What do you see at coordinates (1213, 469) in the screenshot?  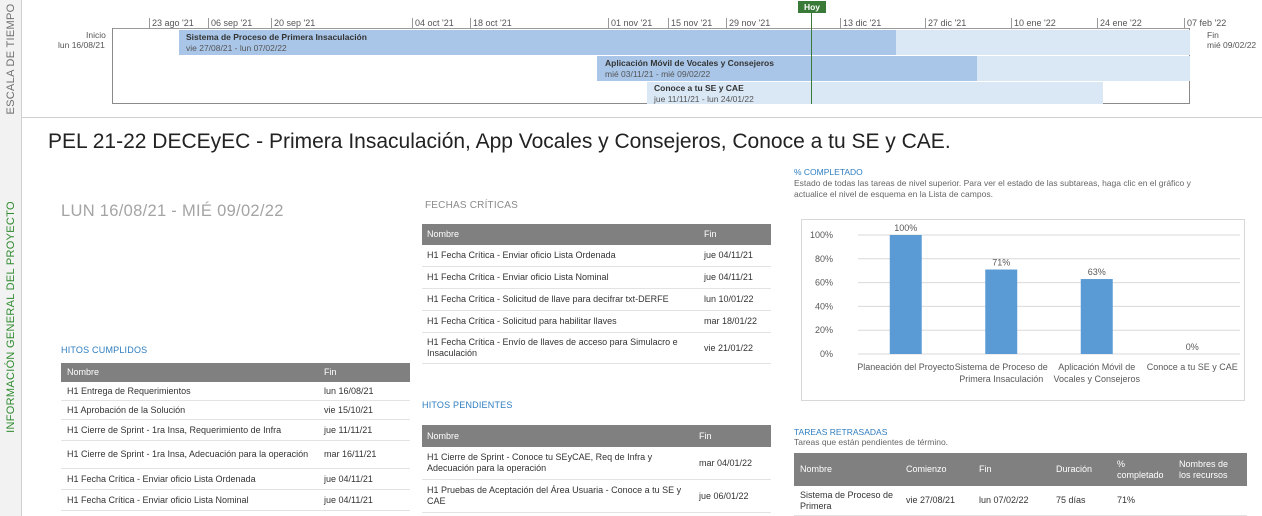 I see `tareas-retrasadas-column-header: Nombres de los recursos` at bounding box center [1213, 469].